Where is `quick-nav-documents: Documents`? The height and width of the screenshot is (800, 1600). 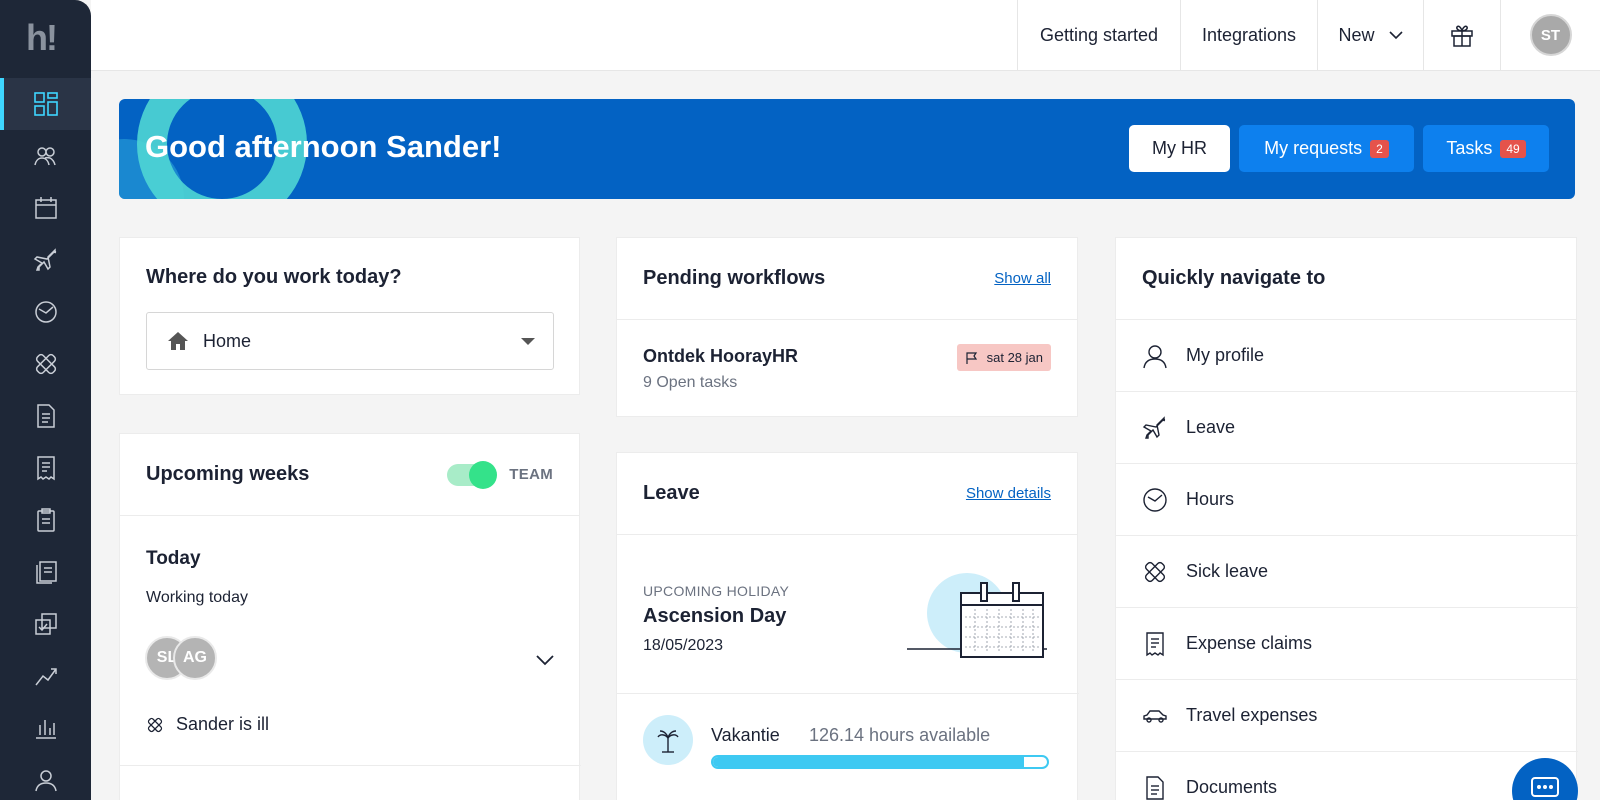
quick-nav-documents: Documents is located at coordinates (1347, 776).